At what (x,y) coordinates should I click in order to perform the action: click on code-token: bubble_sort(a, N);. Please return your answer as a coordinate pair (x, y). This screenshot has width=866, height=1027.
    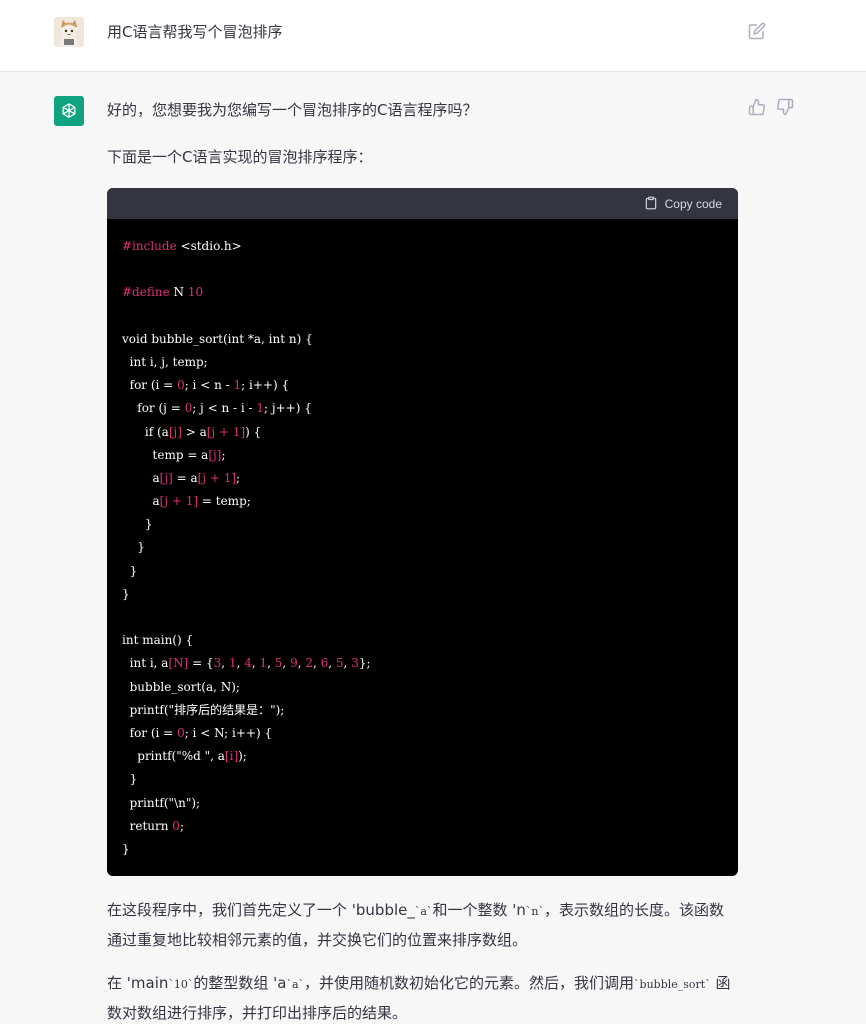
    Looking at the image, I should click on (181, 686).